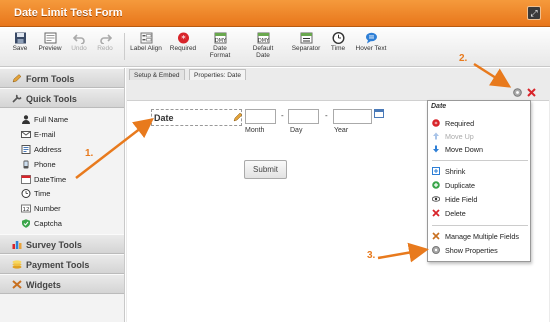 The height and width of the screenshot is (322, 550). Describe the element at coordinates (124, 46) in the screenshot. I see `toolbar-divider` at that location.